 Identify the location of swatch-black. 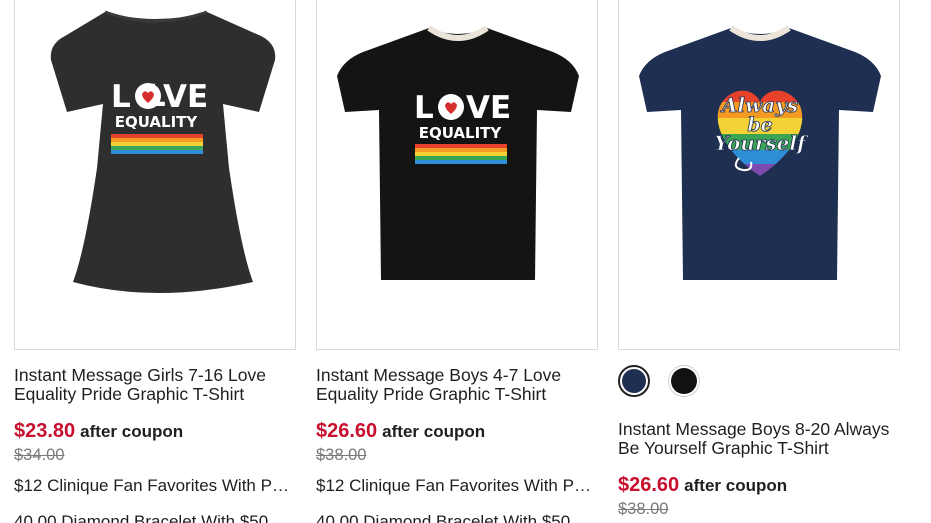
(684, 381).